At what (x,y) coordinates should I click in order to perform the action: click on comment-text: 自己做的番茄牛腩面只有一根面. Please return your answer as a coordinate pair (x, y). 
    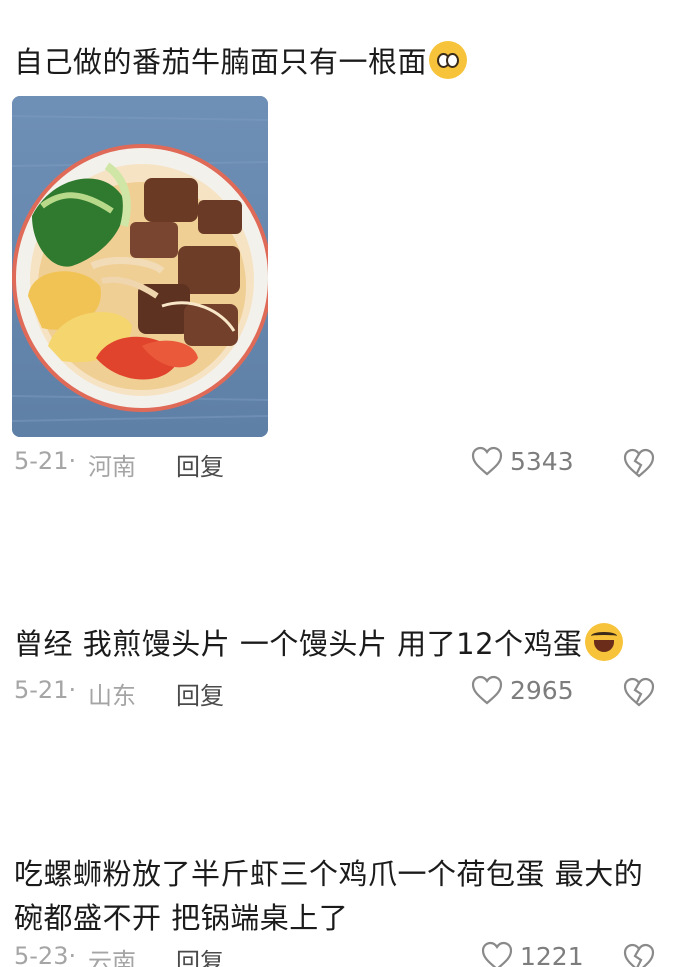
    Looking at the image, I should click on (334, 62).